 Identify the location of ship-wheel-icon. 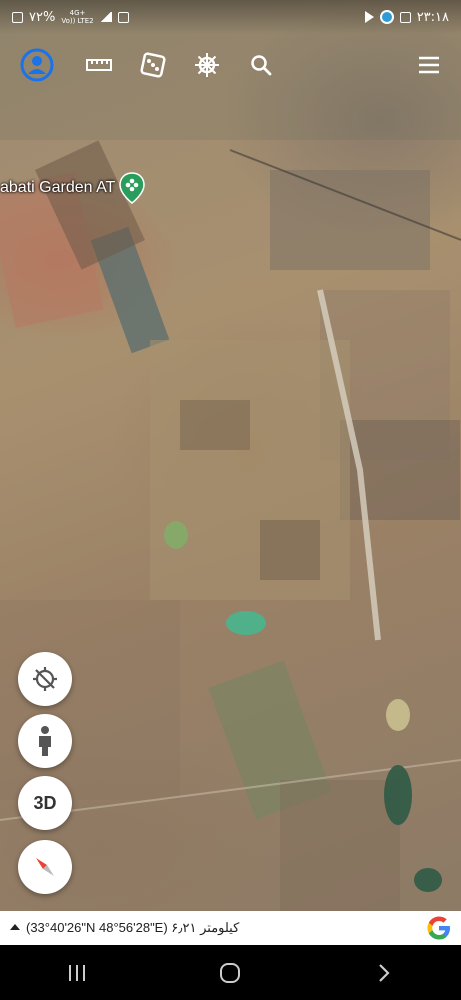
(207, 65).